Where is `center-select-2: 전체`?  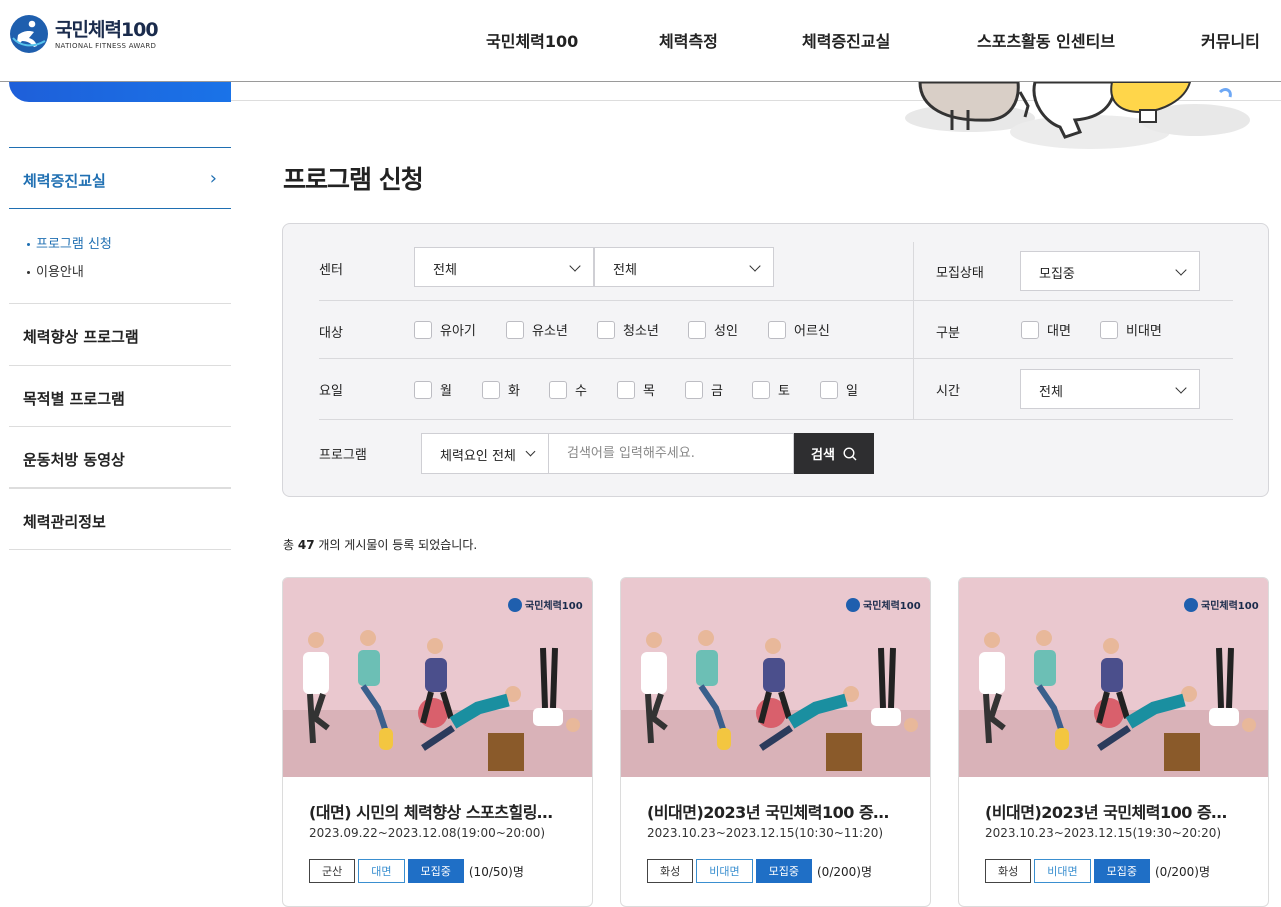 center-select-2: 전체 is located at coordinates (684, 267).